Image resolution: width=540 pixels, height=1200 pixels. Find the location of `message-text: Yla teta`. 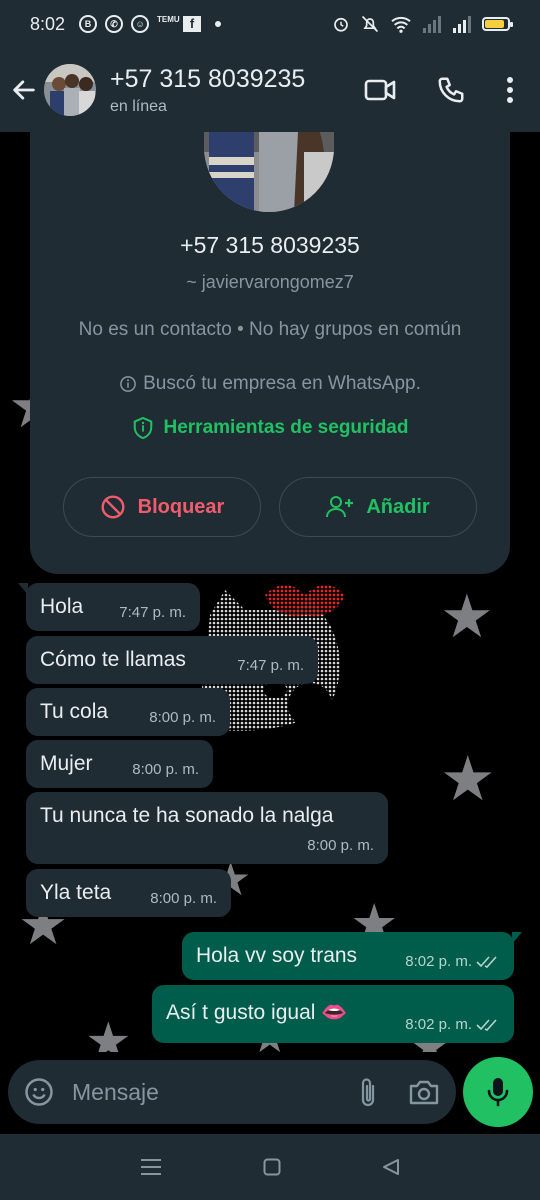

message-text: Yla teta is located at coordinates (76, 892).